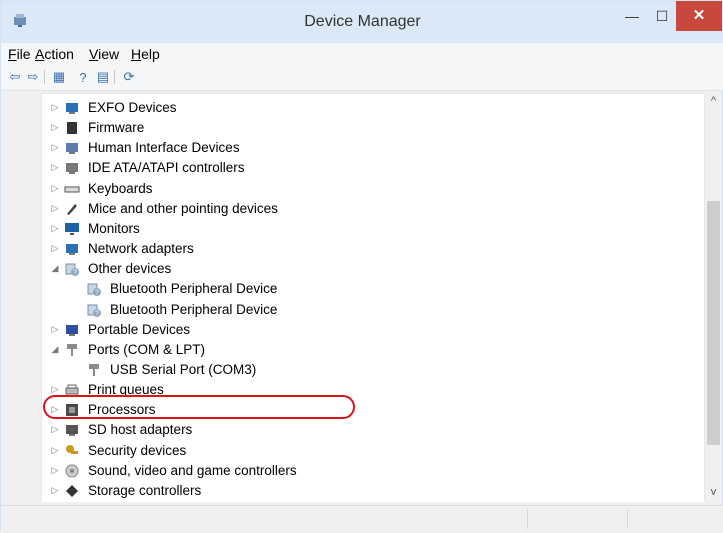 This screenshot has height=533, width=723. I want to click on menu-view: View, so click(104, 54).